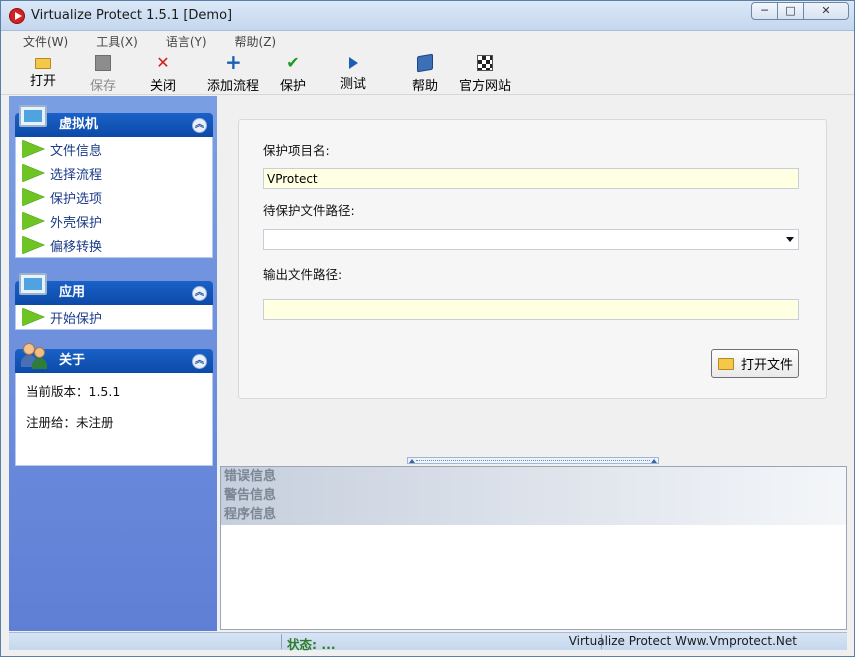  What do you see at coordinates (79, 124) in the screenshot?
I see `vm-group-title: 虚拟机` at bounding box center [79, 124].